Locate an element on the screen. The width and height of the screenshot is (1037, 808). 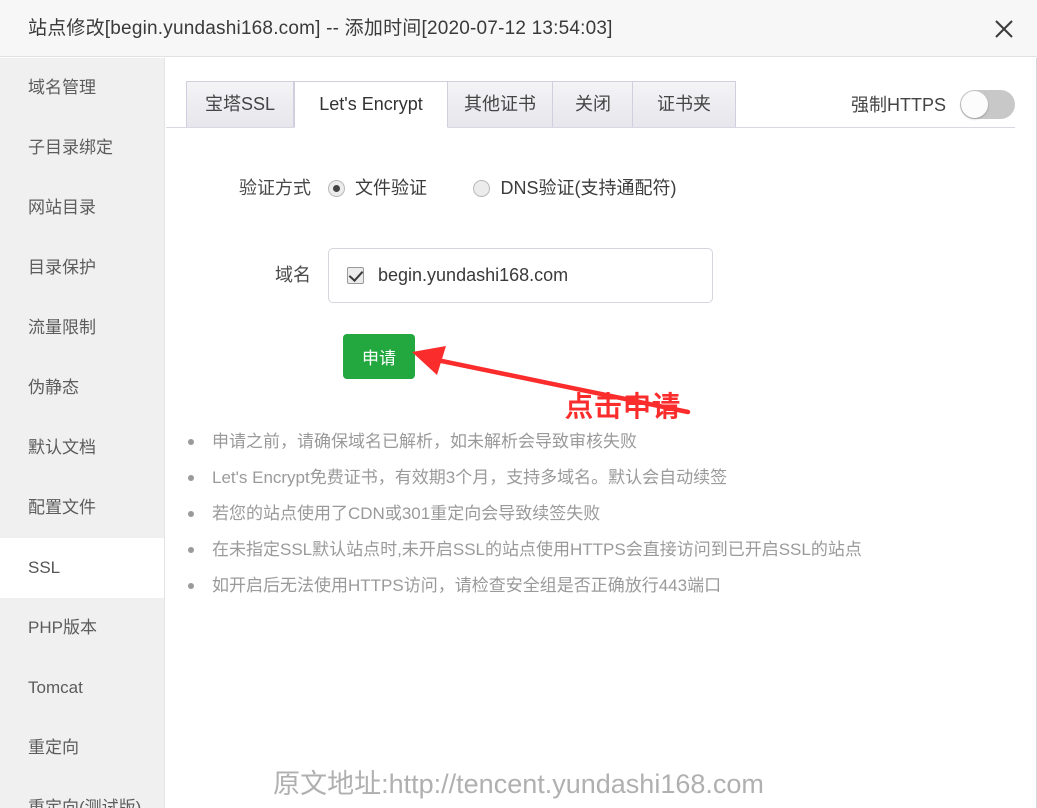
tab-2: Let's Encrypt is located at coordinates (371, 104).